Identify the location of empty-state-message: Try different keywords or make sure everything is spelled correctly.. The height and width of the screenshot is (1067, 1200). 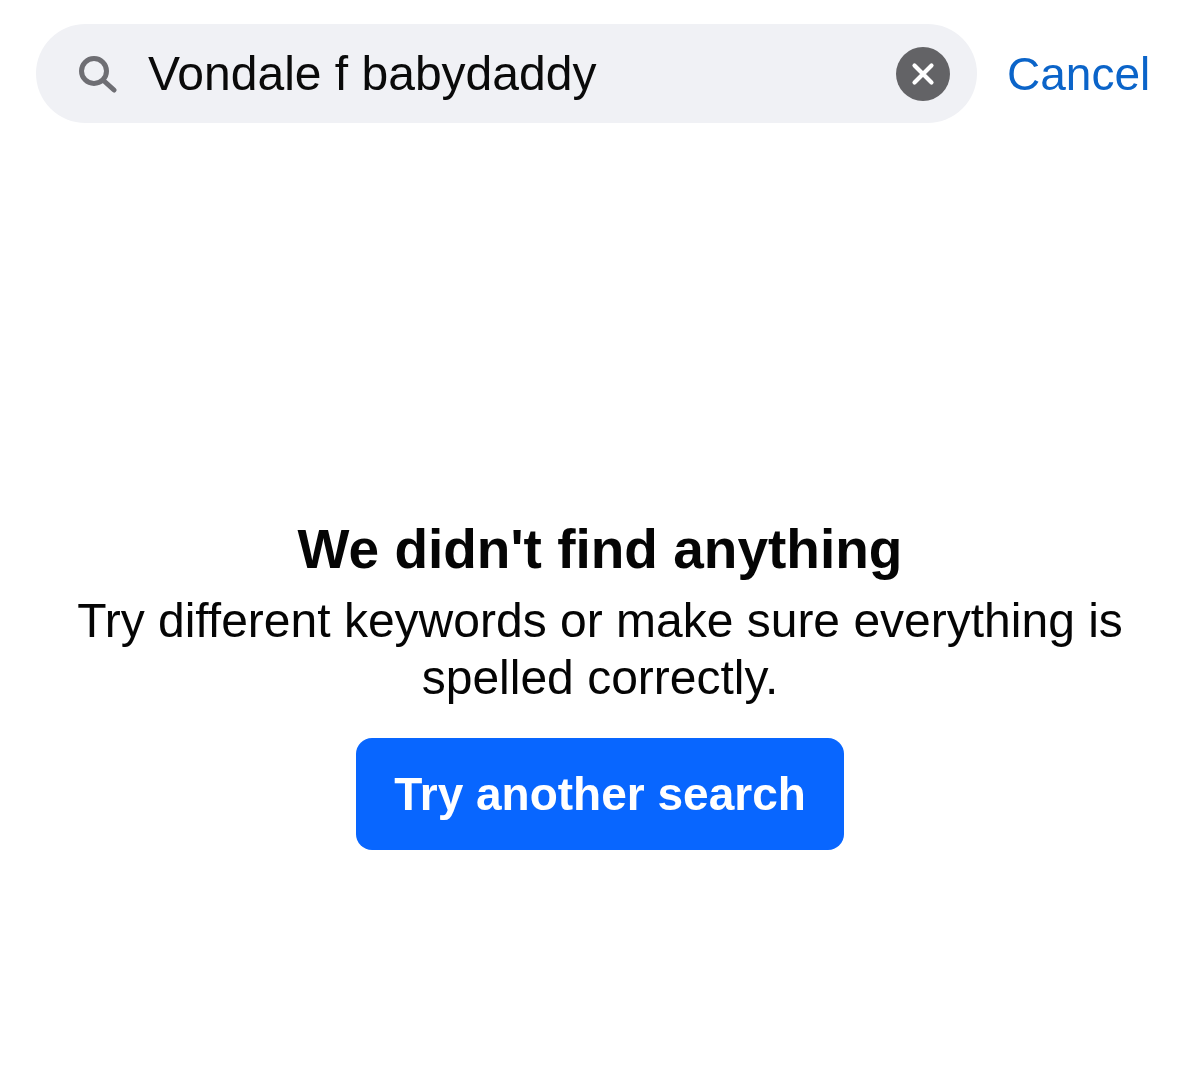
(600, 649).